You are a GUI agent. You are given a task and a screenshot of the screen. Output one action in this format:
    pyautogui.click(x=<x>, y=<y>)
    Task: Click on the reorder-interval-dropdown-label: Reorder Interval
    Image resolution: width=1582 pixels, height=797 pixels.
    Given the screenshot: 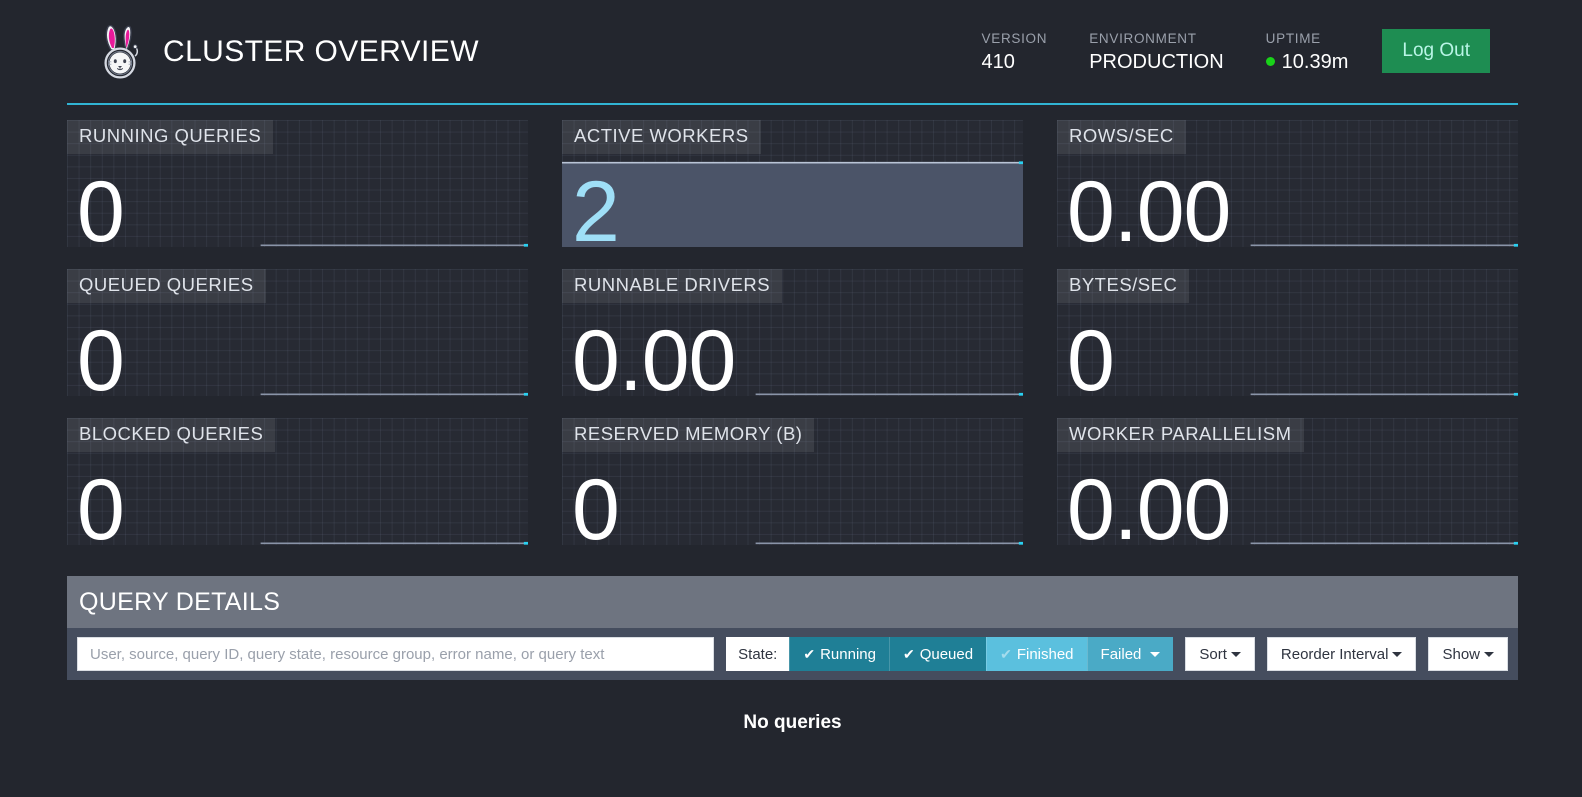 What is the action you would take?
    pyautogui.click(x=1334, y=654)
    